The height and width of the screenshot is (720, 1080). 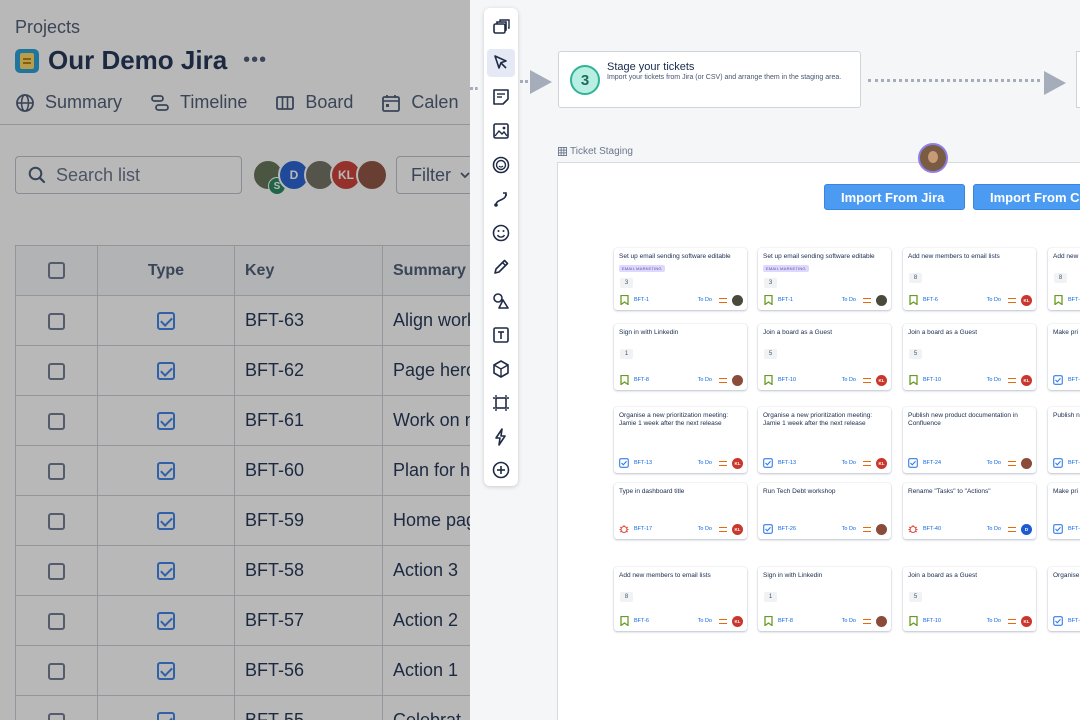 I want to click on row-key: BFT-55, so click(x=308, y=707).